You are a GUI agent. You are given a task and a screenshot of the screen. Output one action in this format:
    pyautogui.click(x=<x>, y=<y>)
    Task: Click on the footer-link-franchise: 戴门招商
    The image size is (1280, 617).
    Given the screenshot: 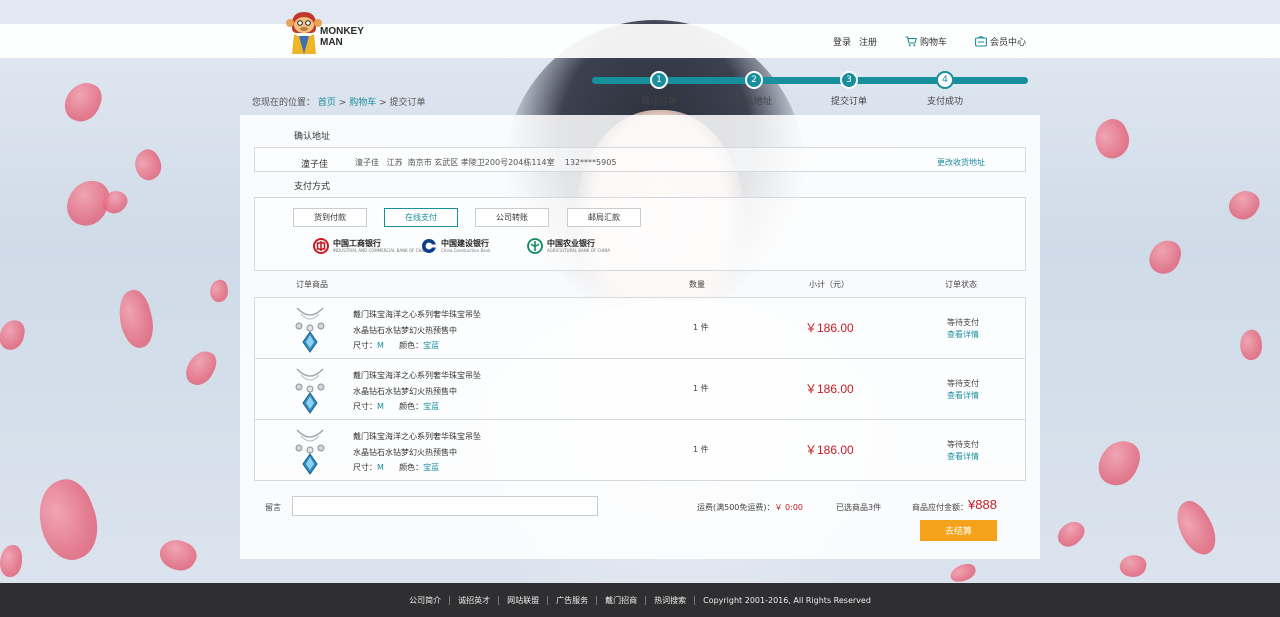 What is the action you would take?
    pyautogui.click(x=622, y=600)
    